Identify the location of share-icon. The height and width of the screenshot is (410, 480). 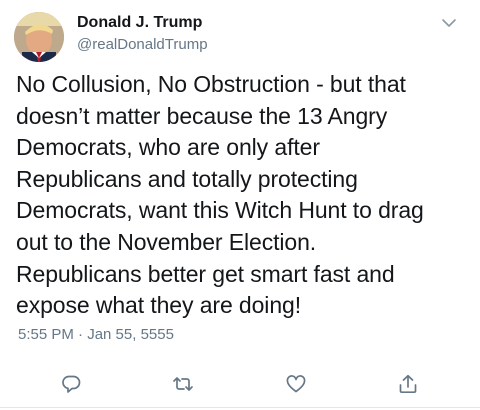
(408, 384).